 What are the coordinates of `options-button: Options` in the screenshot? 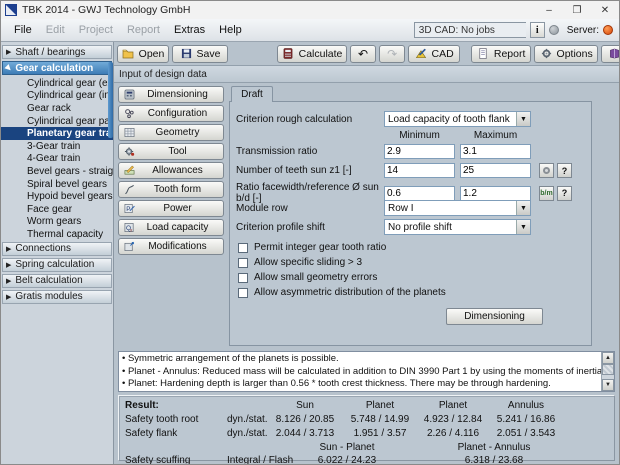 It's located at (566, 53).